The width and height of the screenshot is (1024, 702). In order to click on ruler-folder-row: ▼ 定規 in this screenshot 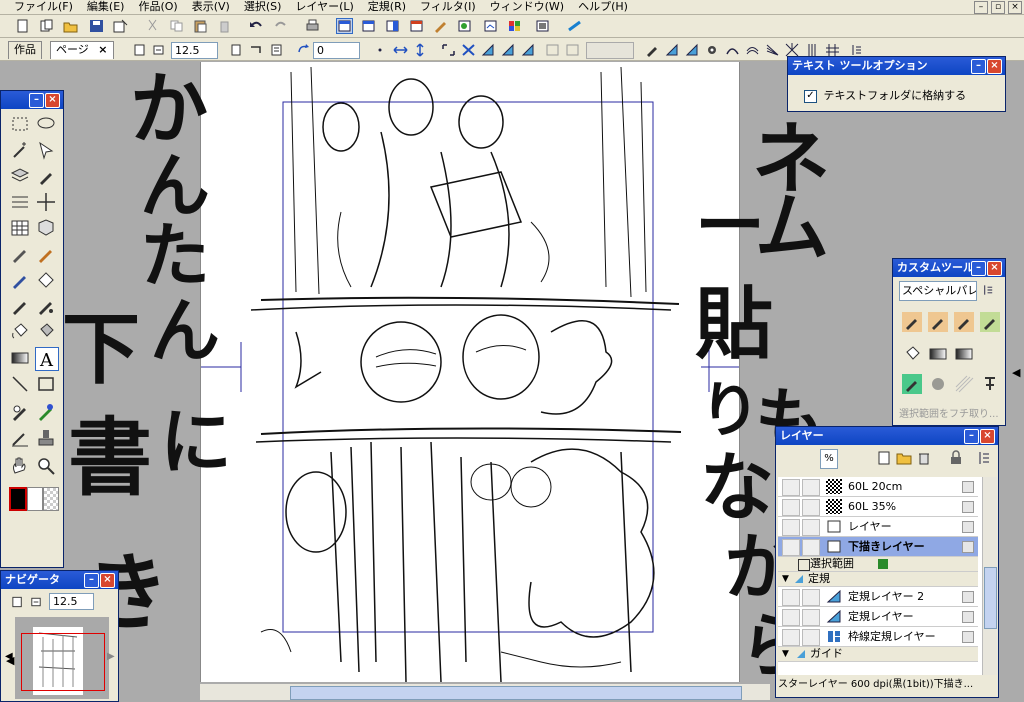, I will do `click(878, 579)`.